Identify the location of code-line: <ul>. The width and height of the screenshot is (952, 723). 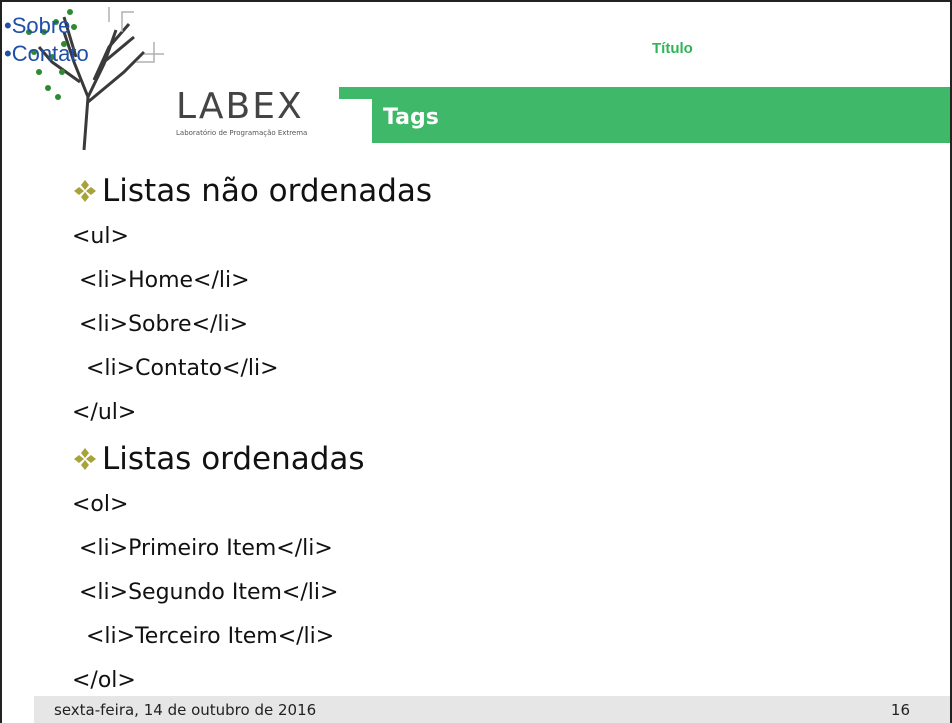
(100, 236).